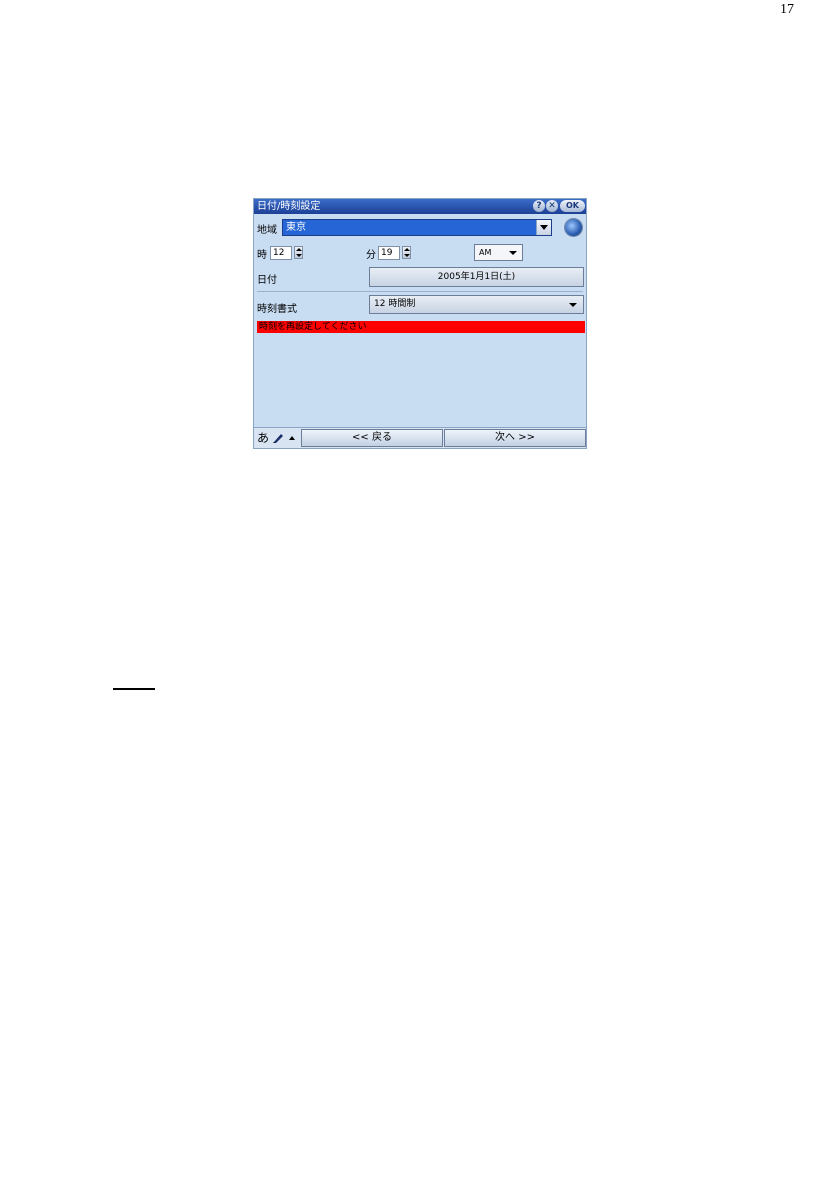 The image size is (840, 1190). Describe the element at coordinates (281, 253) in the screenshot. I see `hour-field: 12` at that location.